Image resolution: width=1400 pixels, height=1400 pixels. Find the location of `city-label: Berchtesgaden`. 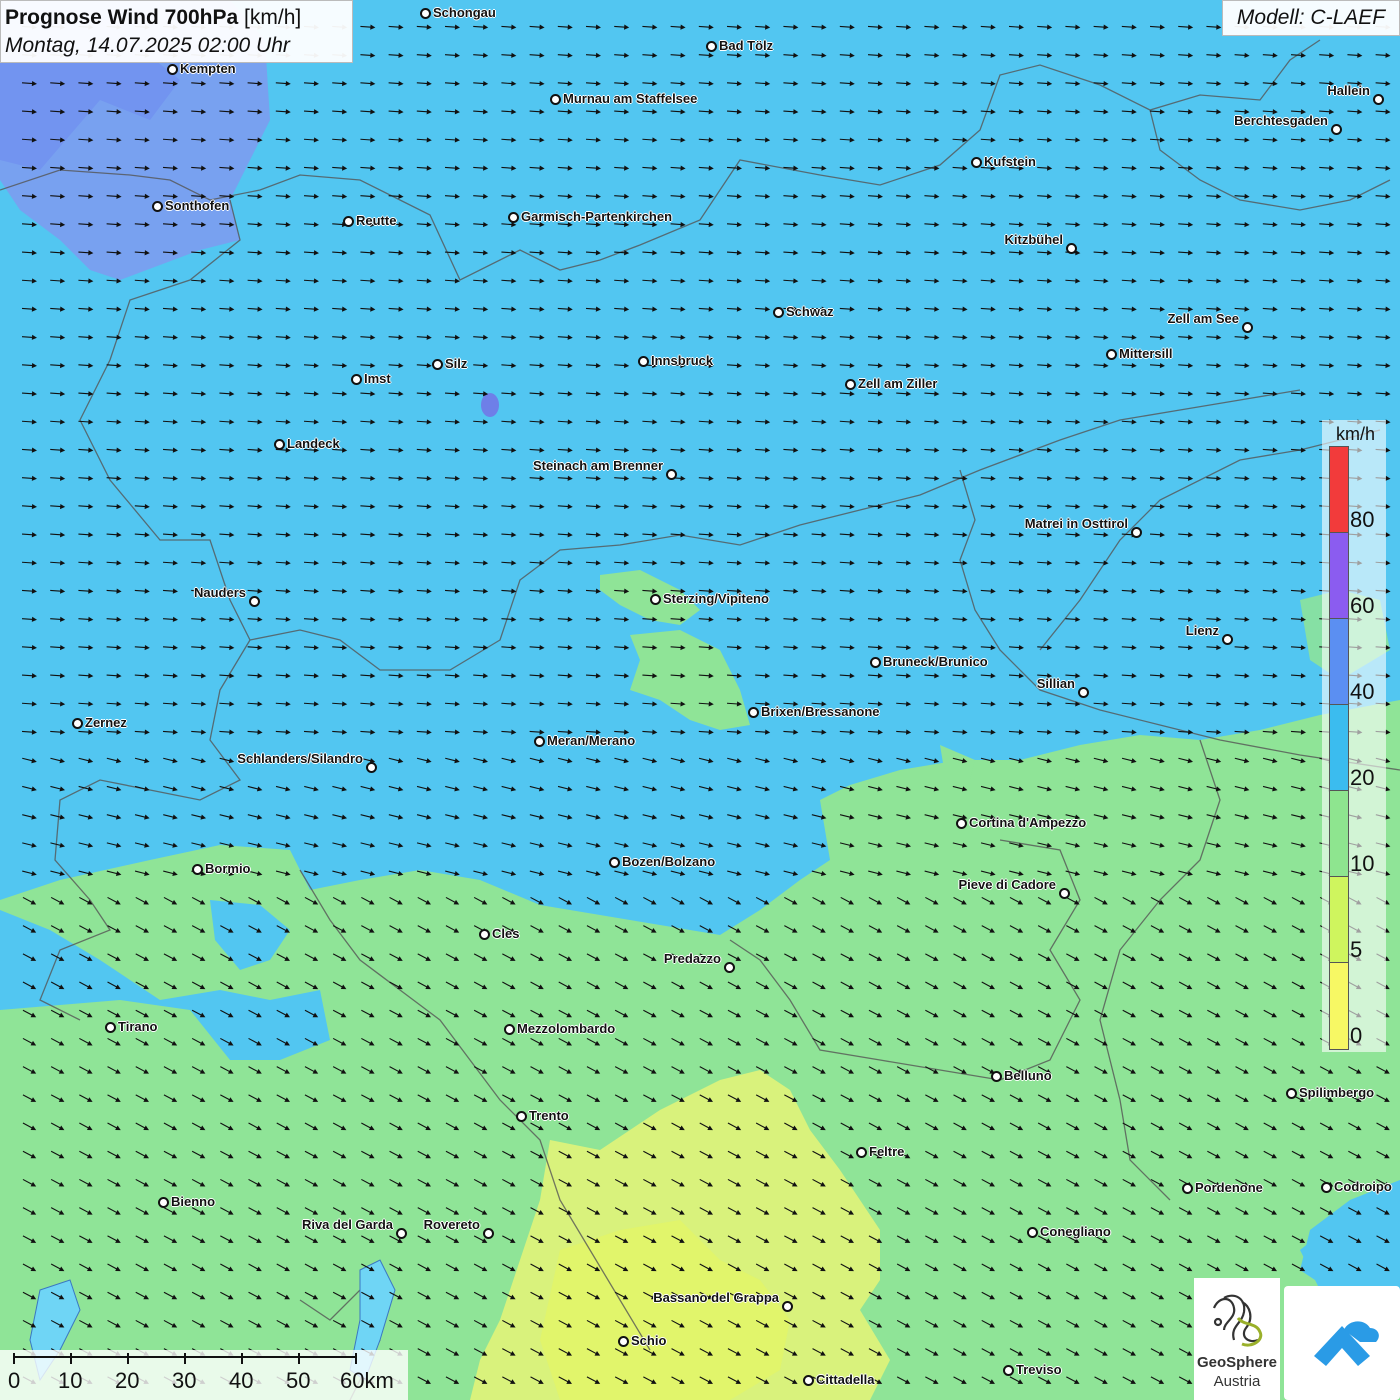

city-label: Berchtesgaden is located at coordinates (1281, 120).